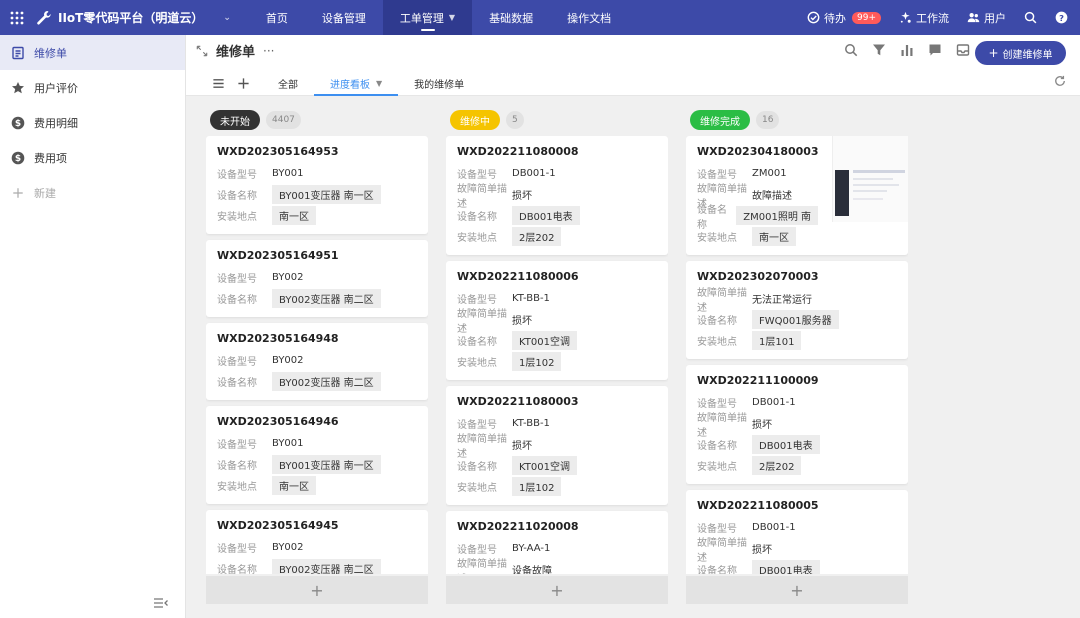  I want to click on todo-button: 待办 99+, so click(844, 18).